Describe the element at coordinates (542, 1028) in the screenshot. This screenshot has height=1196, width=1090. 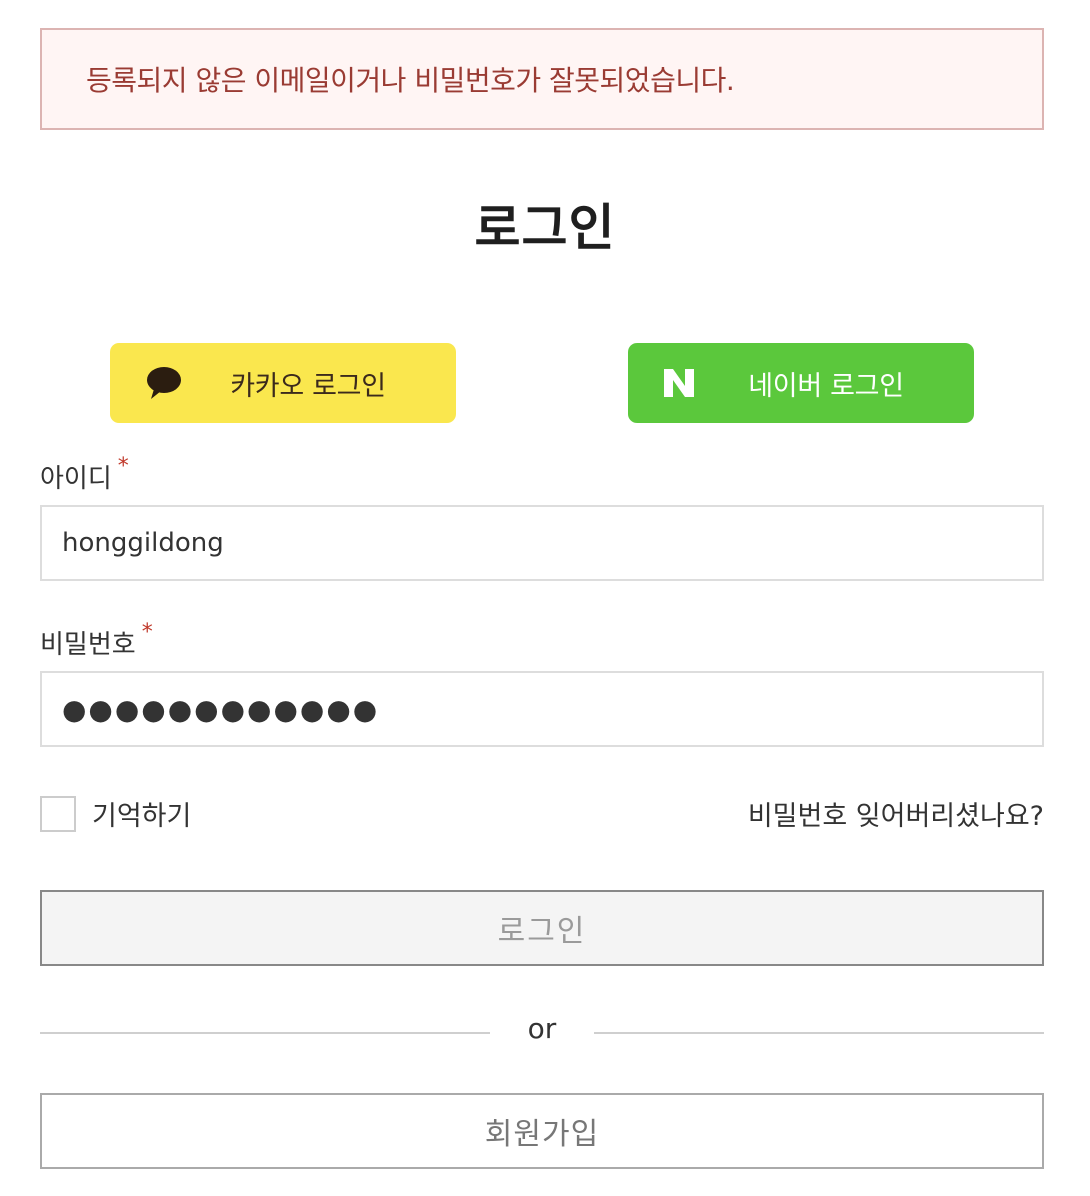
I see `divider-or-text: or` at that location.